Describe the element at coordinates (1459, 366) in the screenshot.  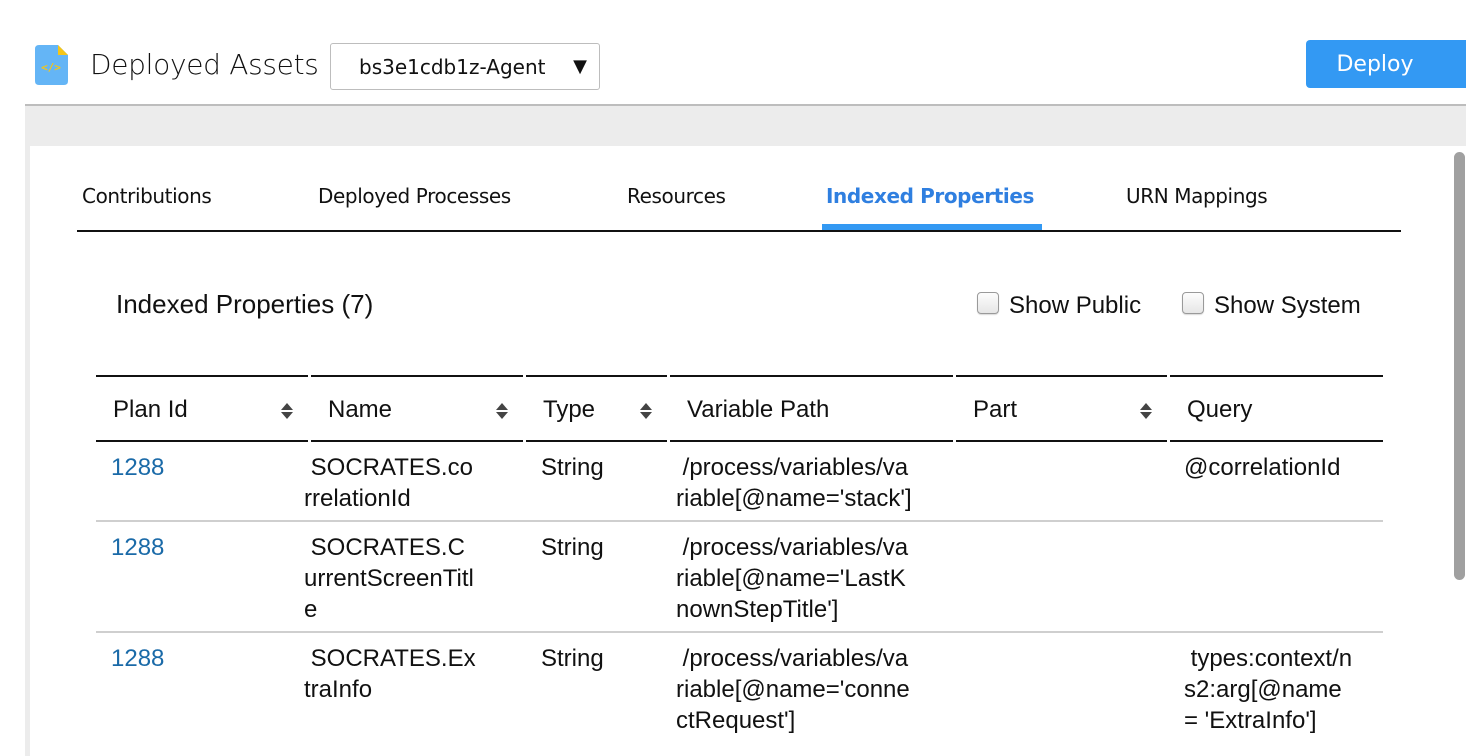
I see `vertical-scrollbar-thumb` at that location.